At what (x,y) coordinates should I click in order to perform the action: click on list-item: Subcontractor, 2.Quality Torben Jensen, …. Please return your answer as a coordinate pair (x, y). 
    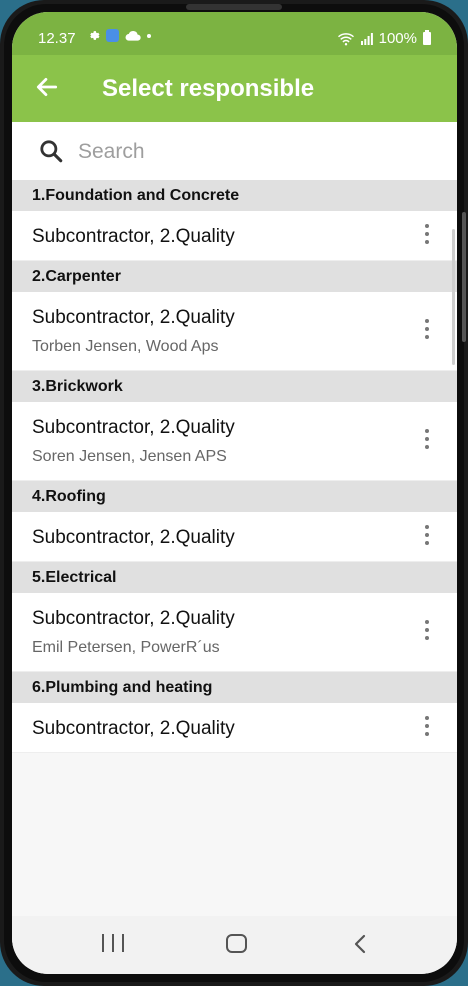
    Looking at the image, I should click on (234, 331).